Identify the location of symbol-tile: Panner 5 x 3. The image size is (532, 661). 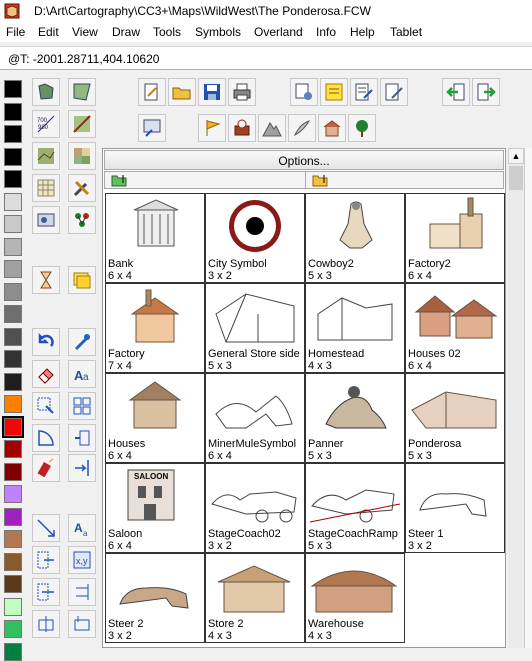
(355, 418).